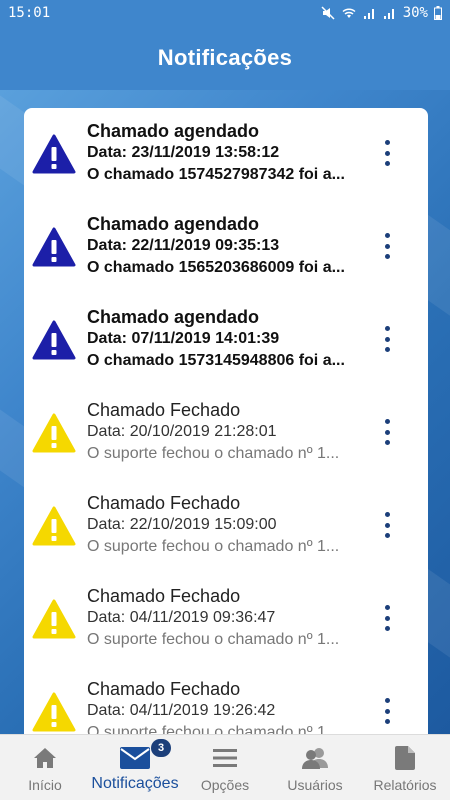  I want to click on notification-date: Data: 22/10/2019 15:09:00, so click(182, 524).